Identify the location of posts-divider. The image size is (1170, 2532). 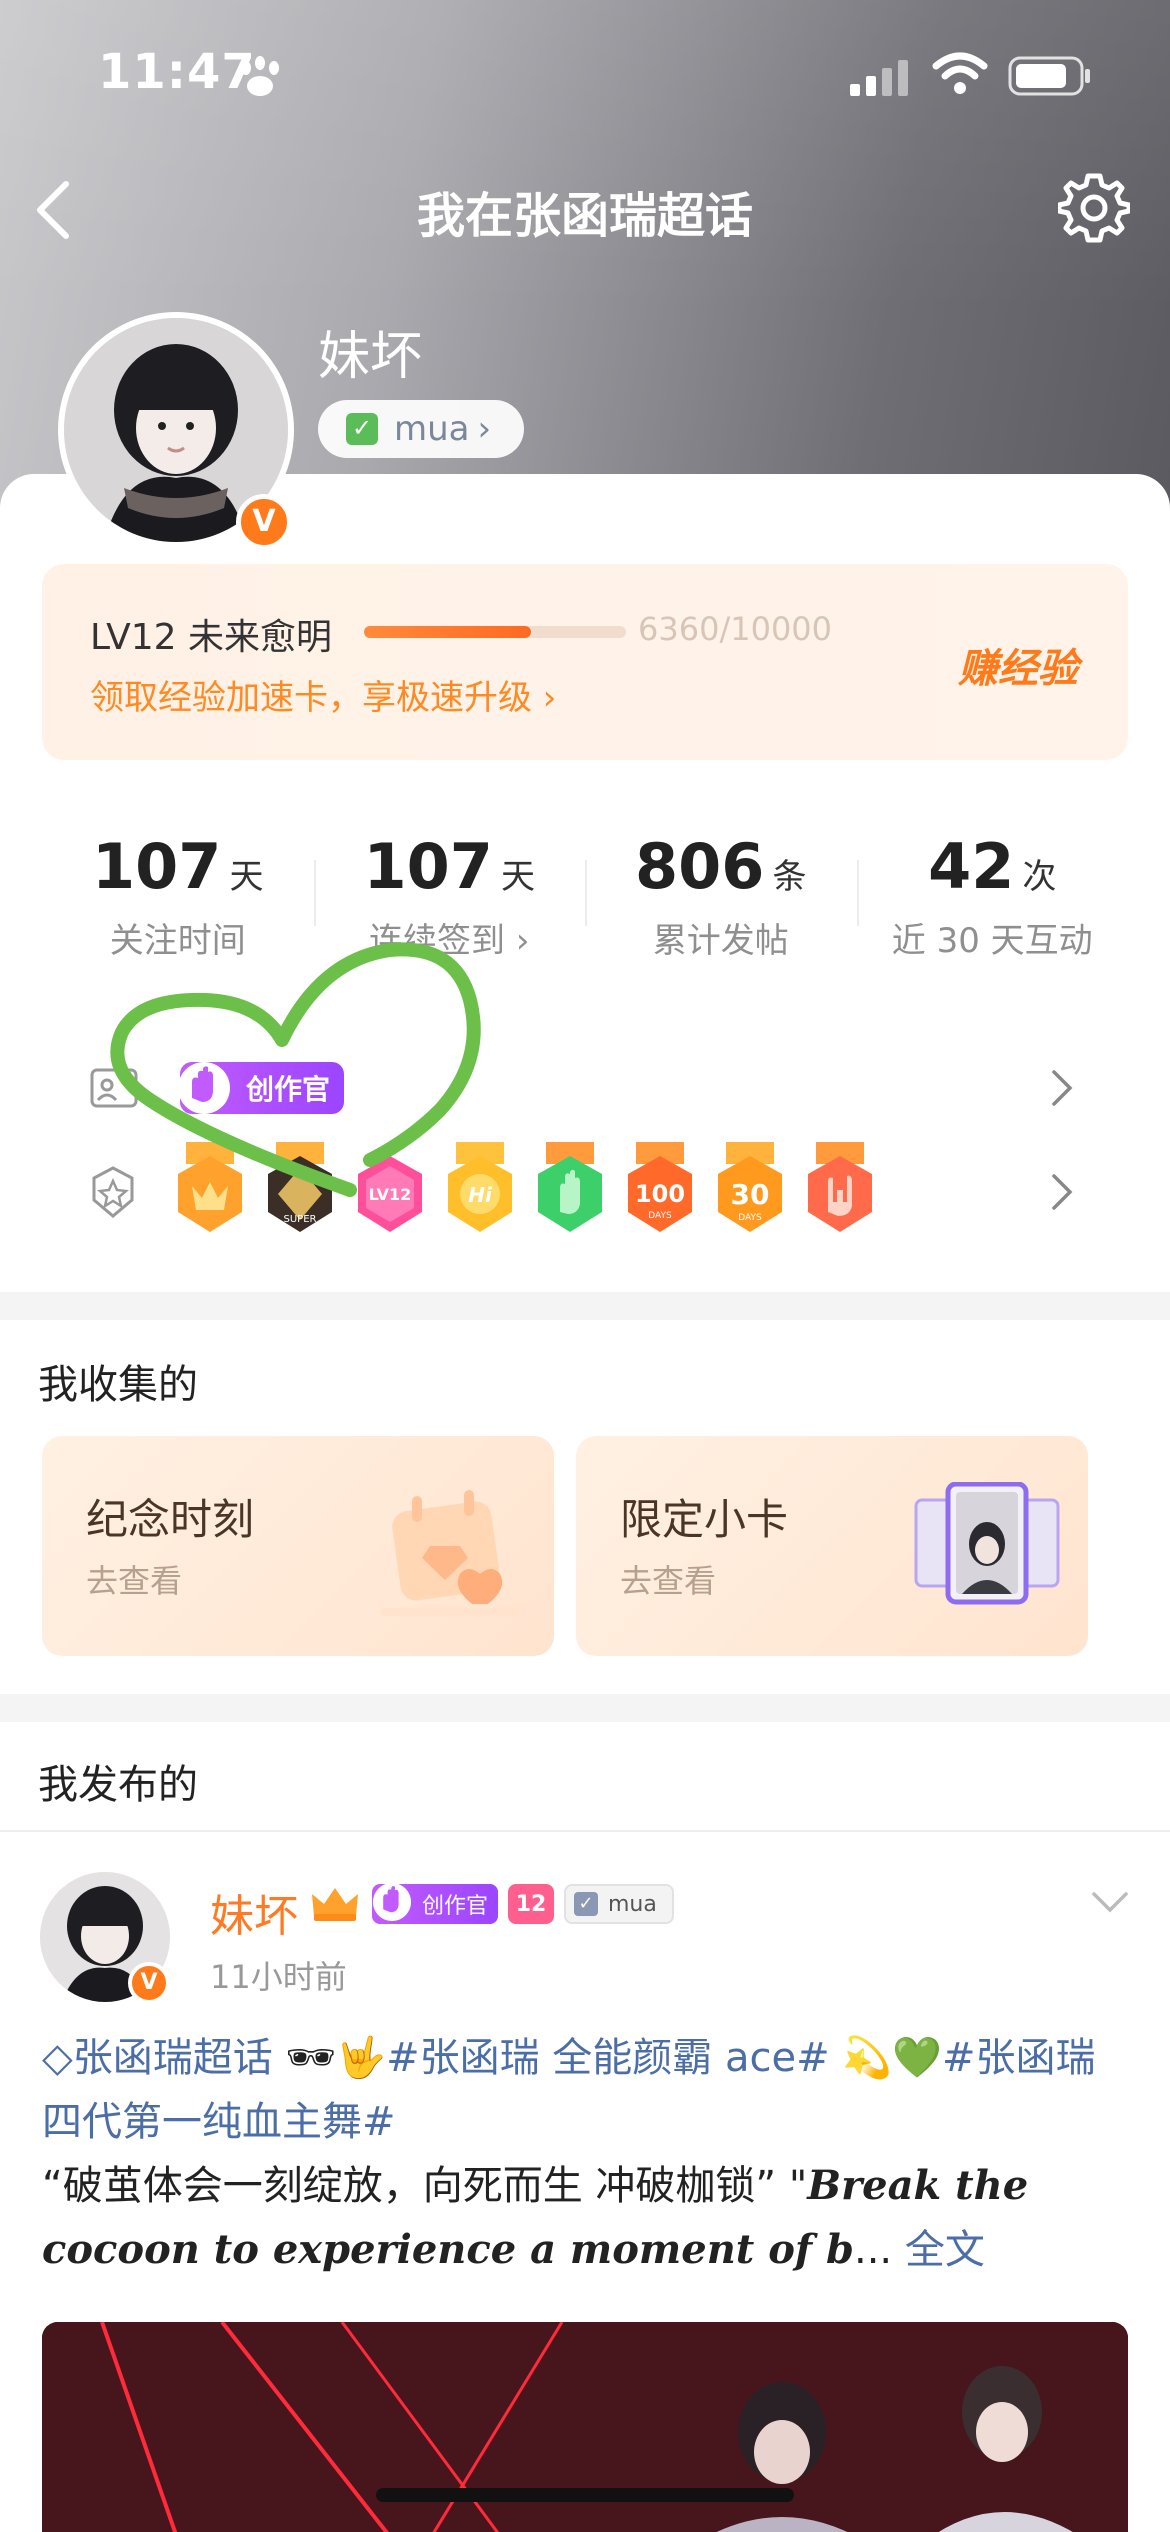
(585, 1831).